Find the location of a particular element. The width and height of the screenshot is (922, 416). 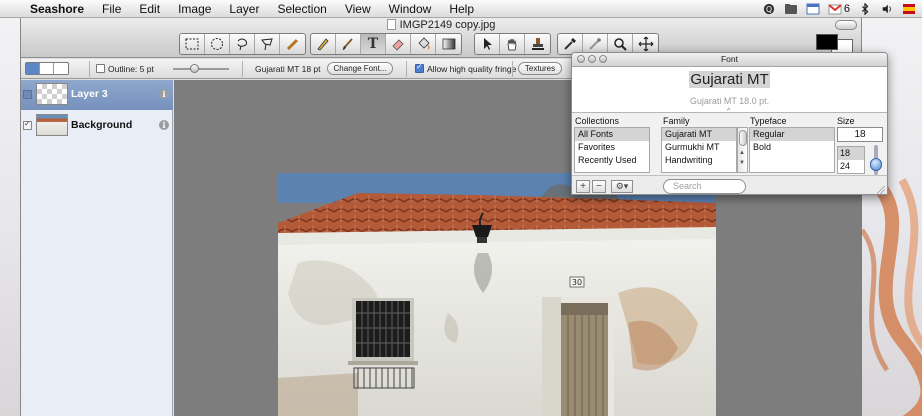

current-font-label: Gujarati MT 18 pt is located at coordinates (288, 69).